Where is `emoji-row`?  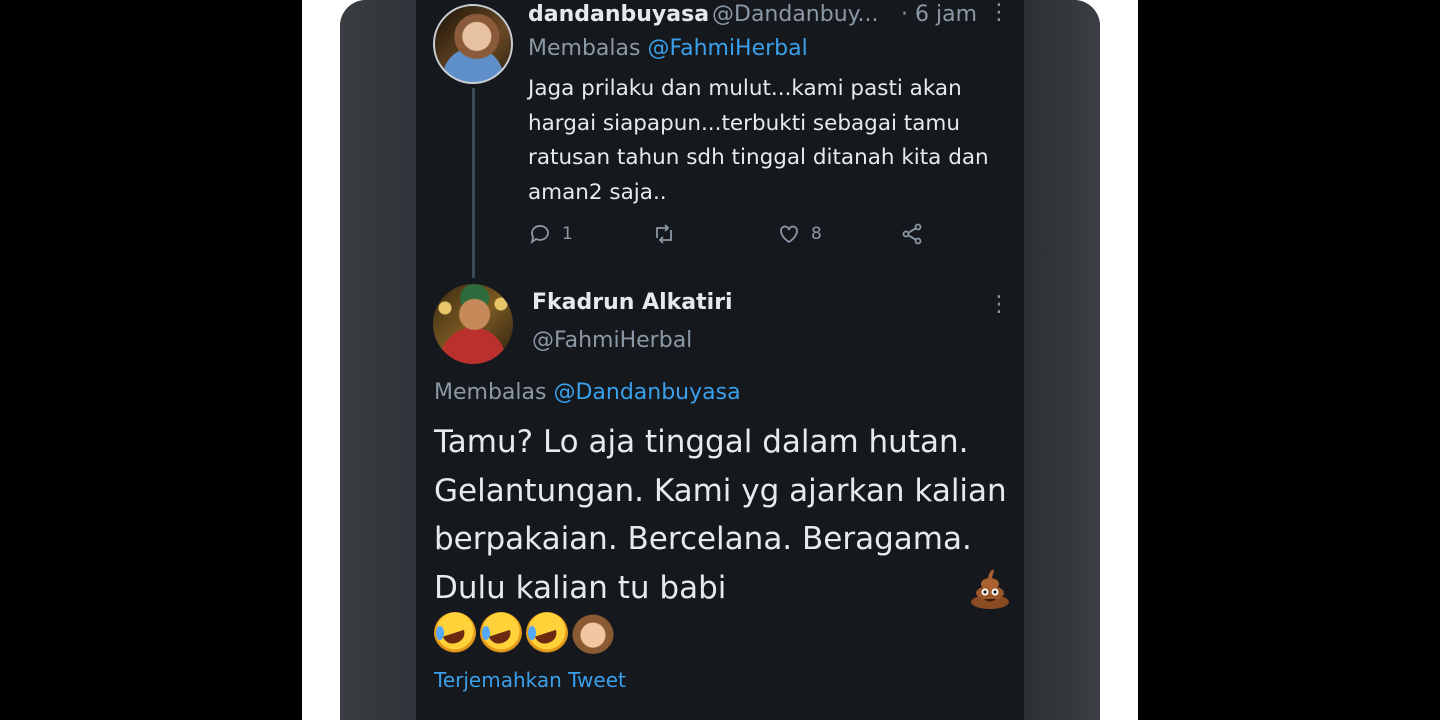
emoji-row is located at coordinates (524, 633).